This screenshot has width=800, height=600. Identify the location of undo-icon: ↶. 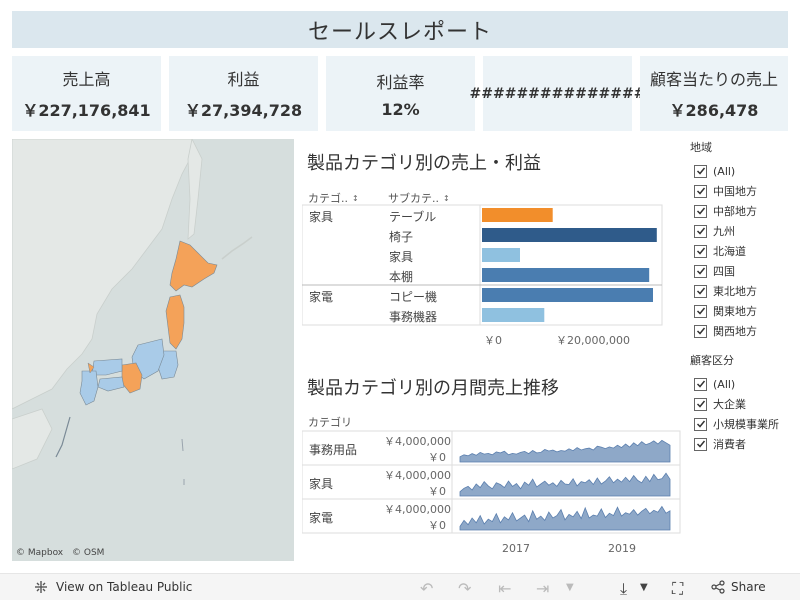
(426, 588).